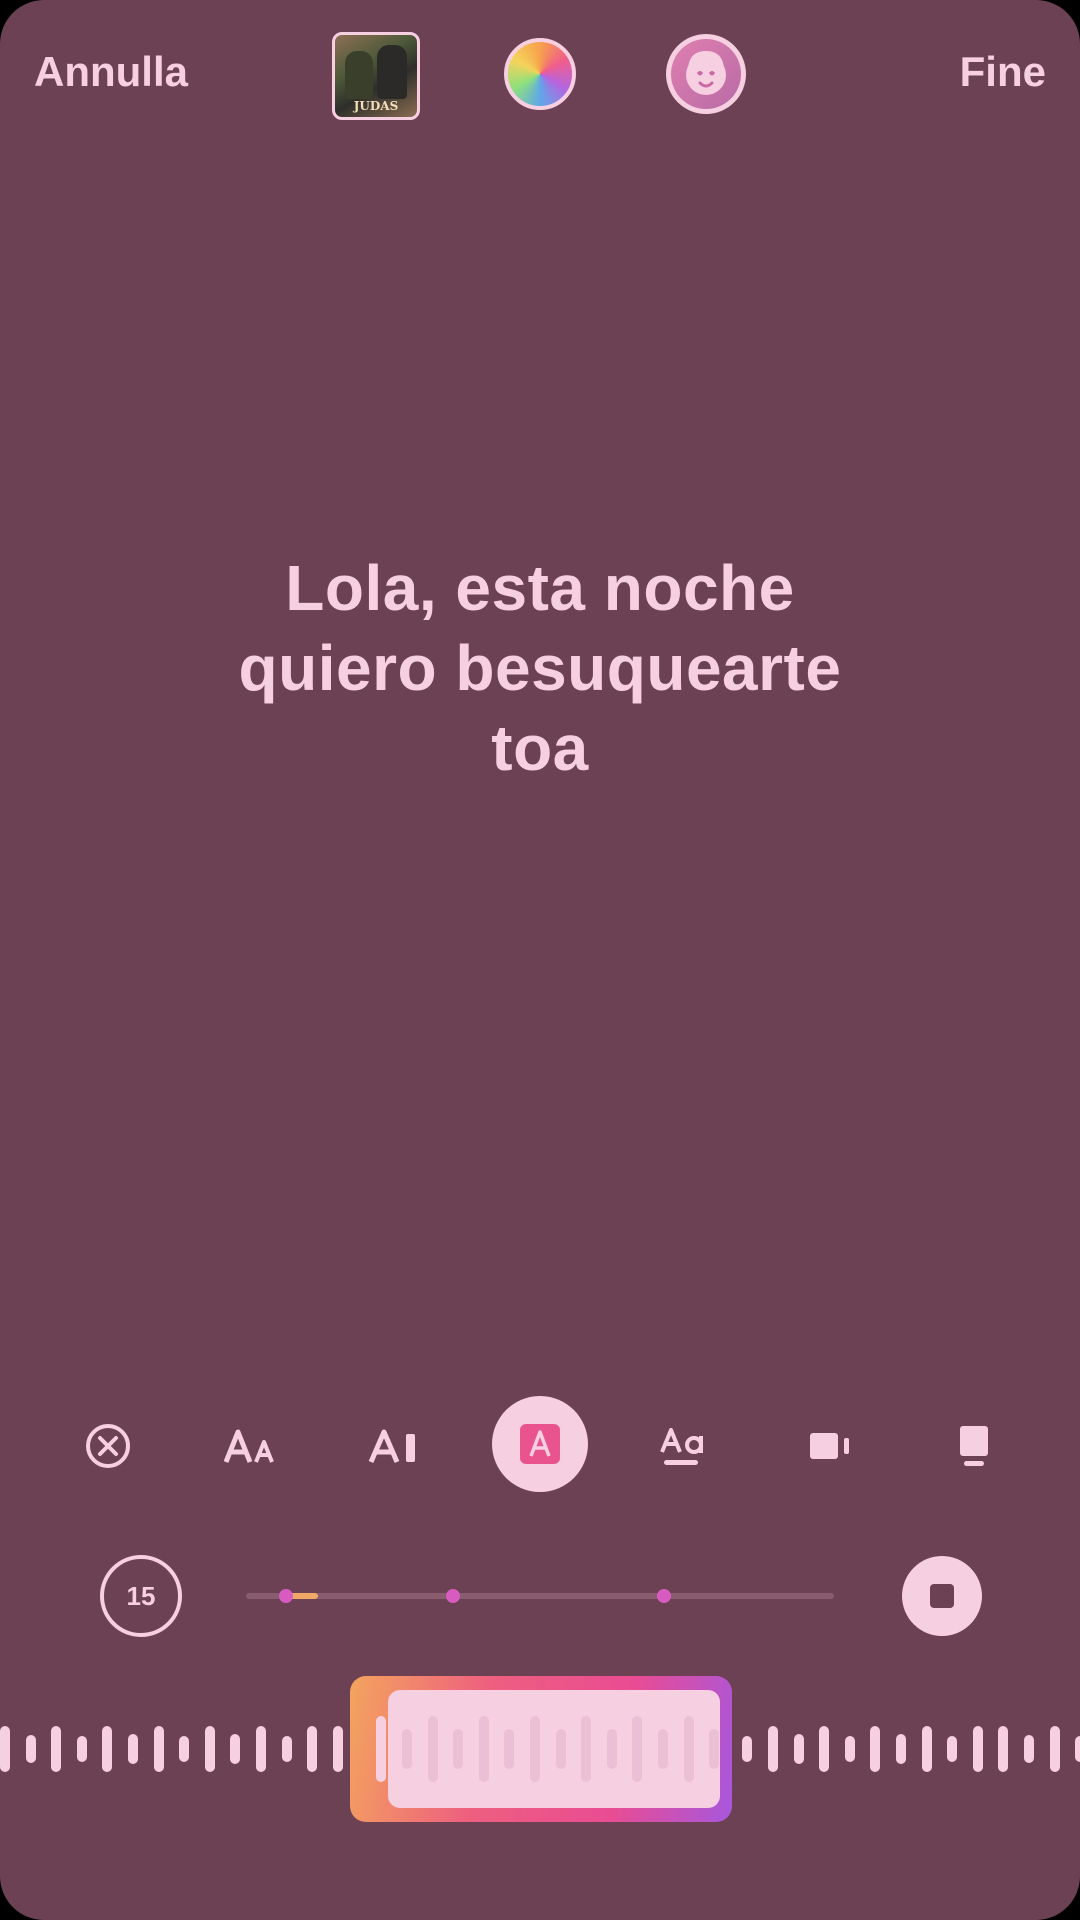 The height and width of the screenshot is (1920, 1080). I want to click on stop-icon, so click(942, 1596).